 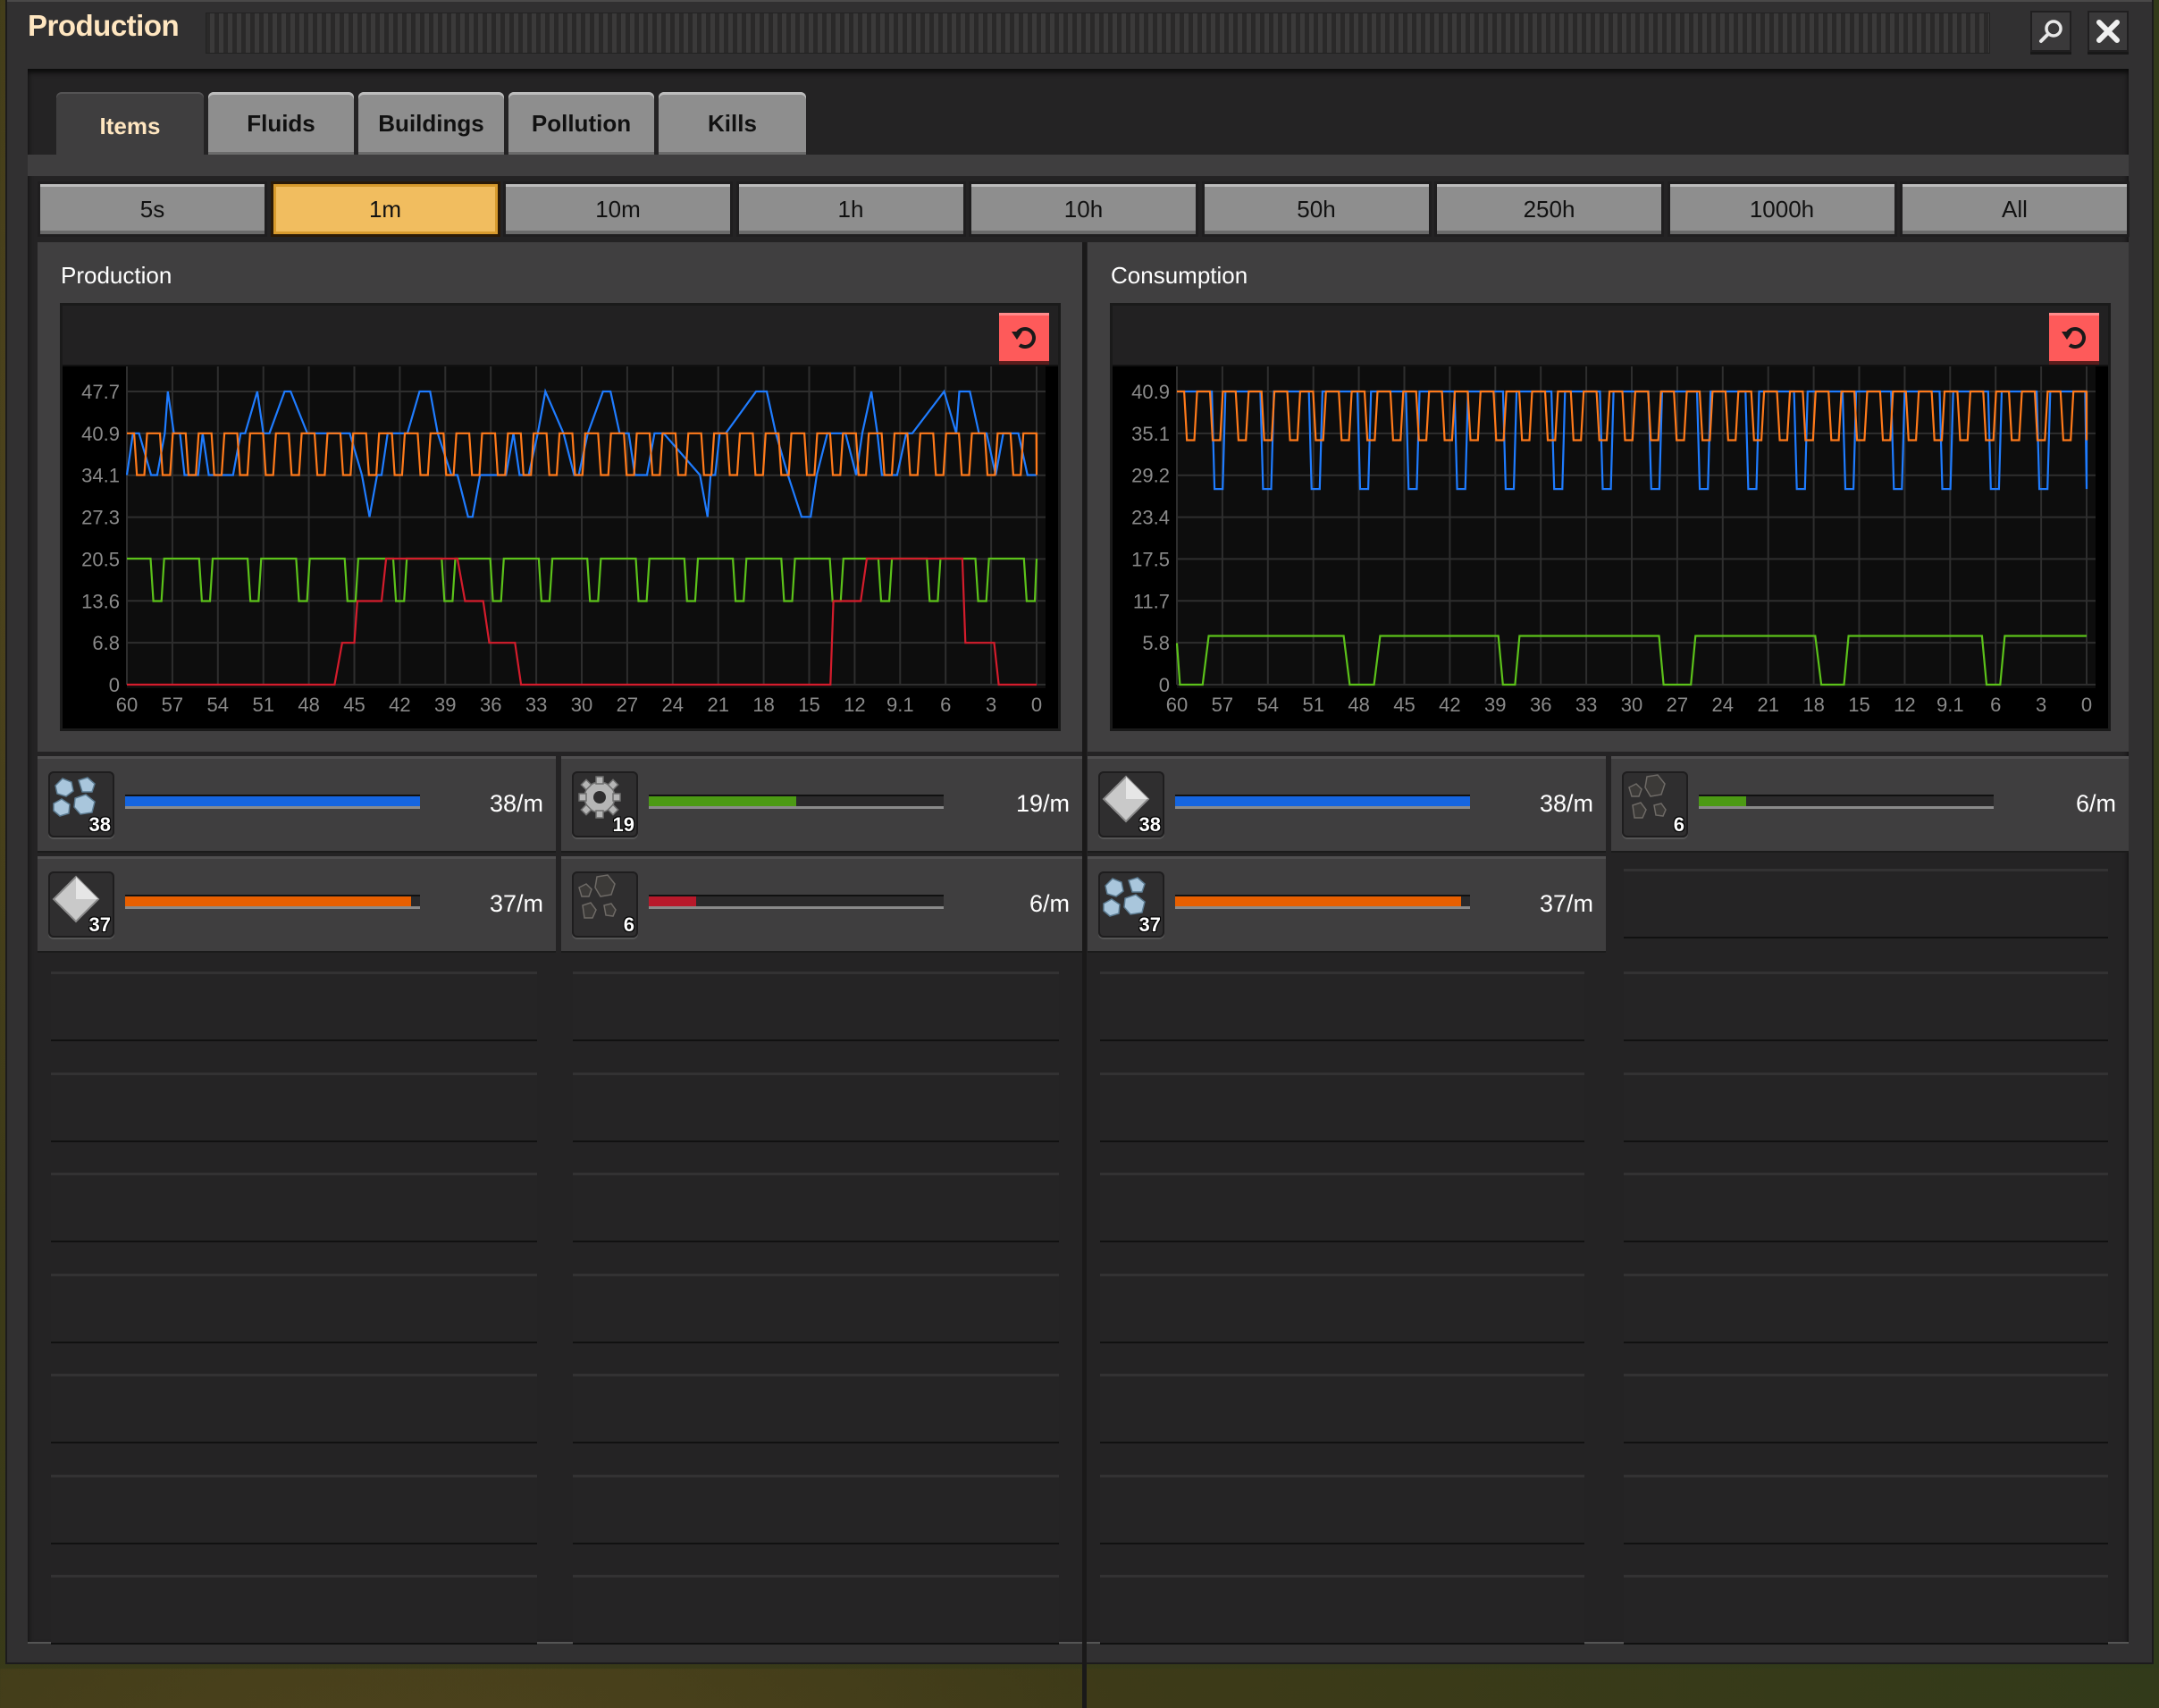 I want to click on tab-items: Items, so click(x=130, y=126).